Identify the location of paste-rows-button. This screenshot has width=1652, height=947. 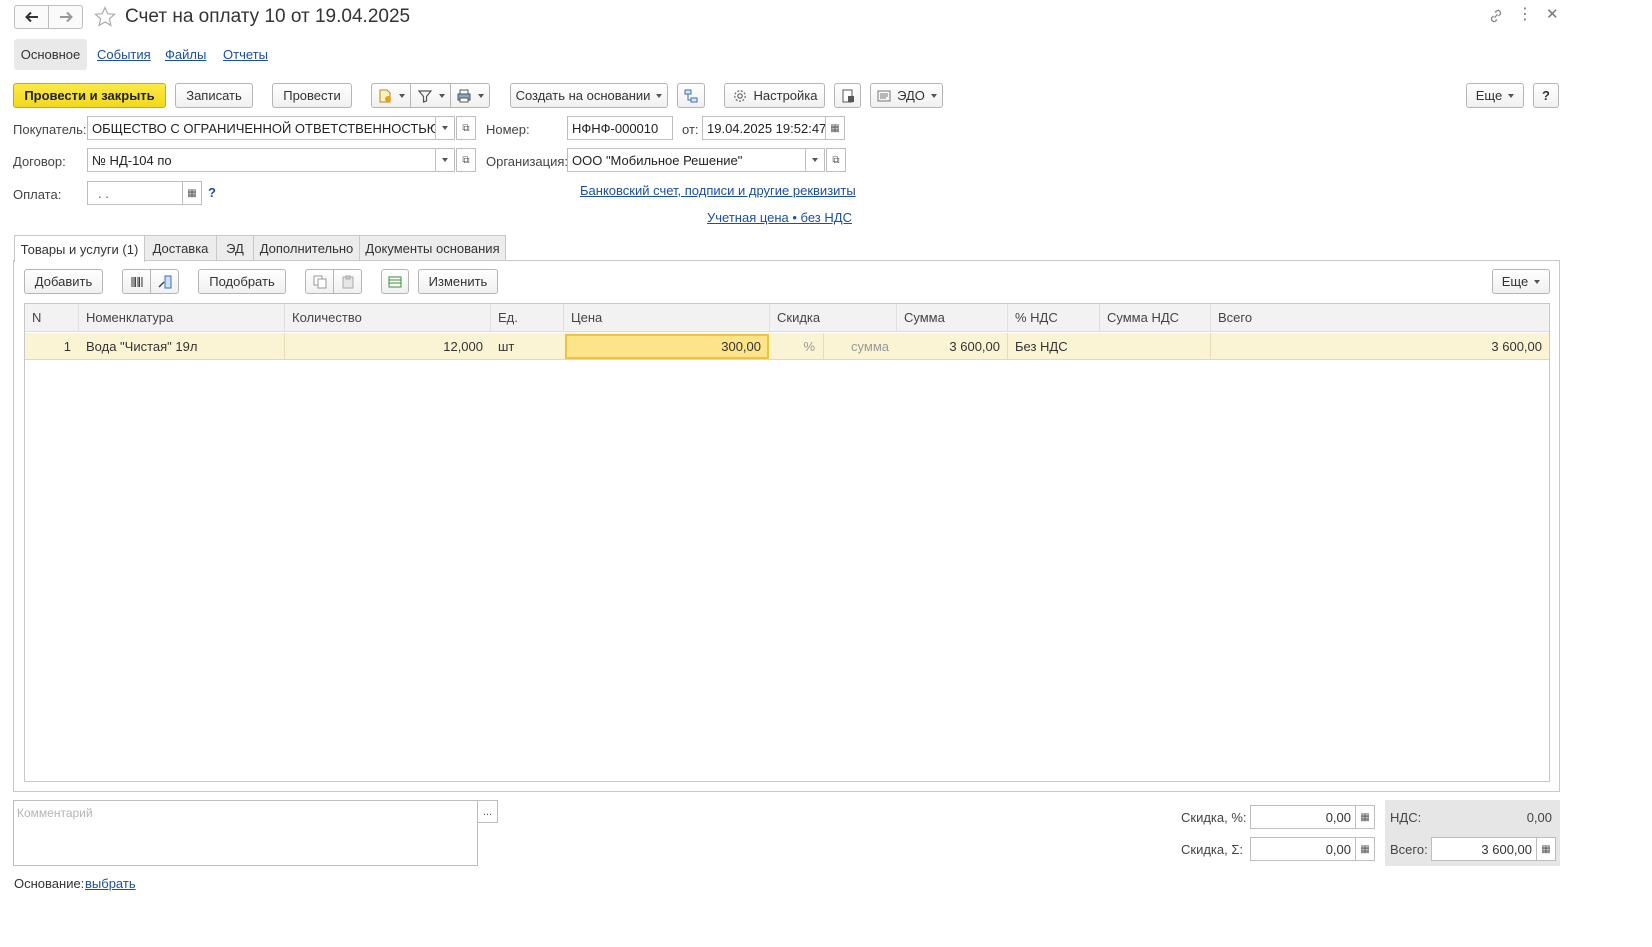
(347, 281).